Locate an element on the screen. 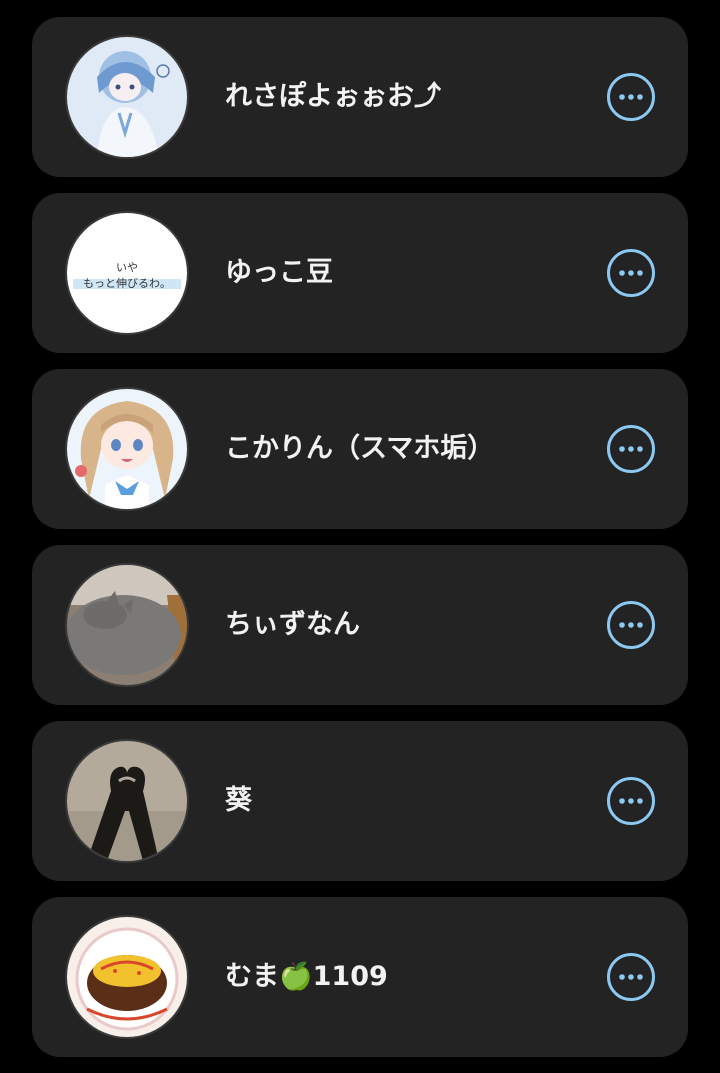  handwritten-text-avatar-icon: いや もっと伸びるわ。 is located at coordinates (127, 273).